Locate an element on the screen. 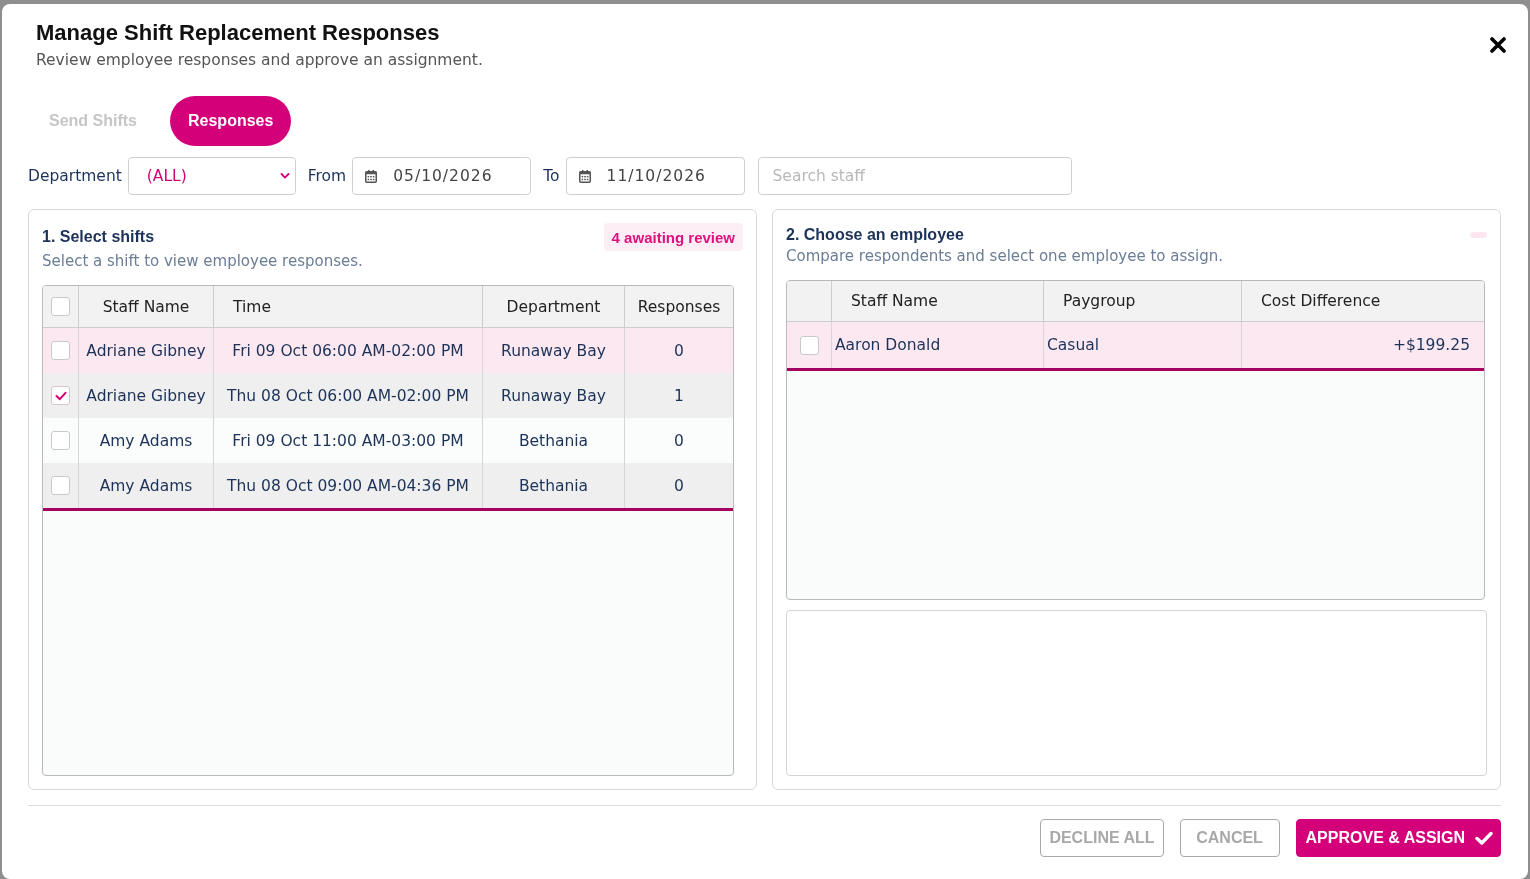 The width and height of the screenshot is (1530, 879). tab: Responses is located at coordinates (231, 121).